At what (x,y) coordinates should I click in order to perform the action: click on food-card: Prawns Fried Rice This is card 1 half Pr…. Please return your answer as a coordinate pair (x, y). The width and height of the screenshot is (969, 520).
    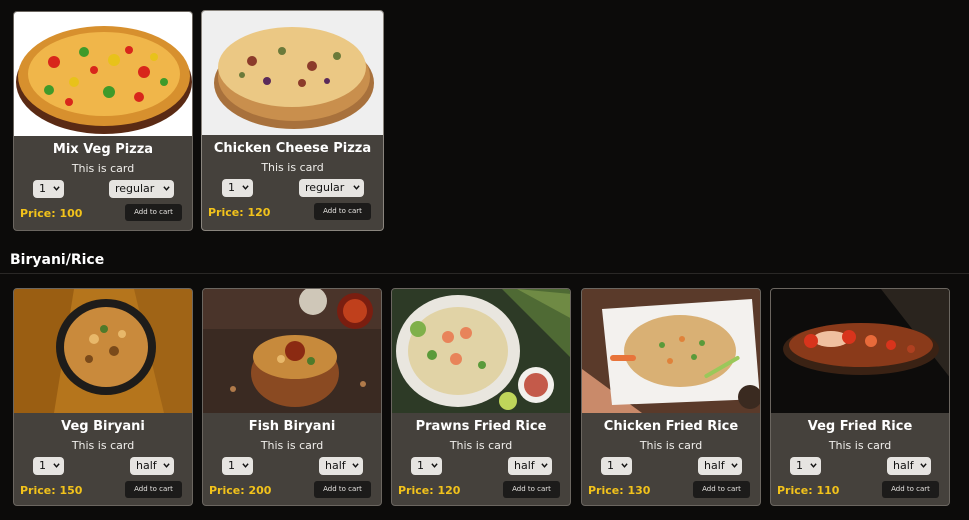
    Looking at the image, I should click on (481, 397).